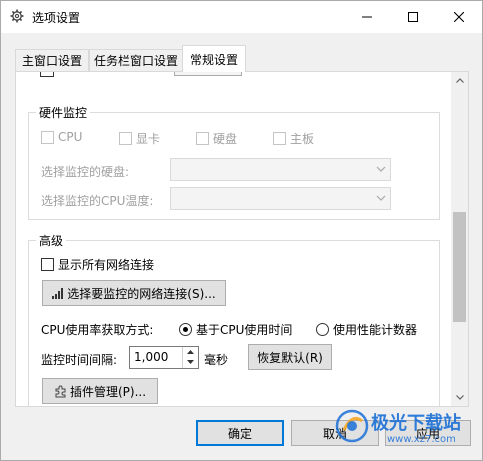  I want to click on site-watermark: 极光下载站 www.xz7.com, so click(406, 432).